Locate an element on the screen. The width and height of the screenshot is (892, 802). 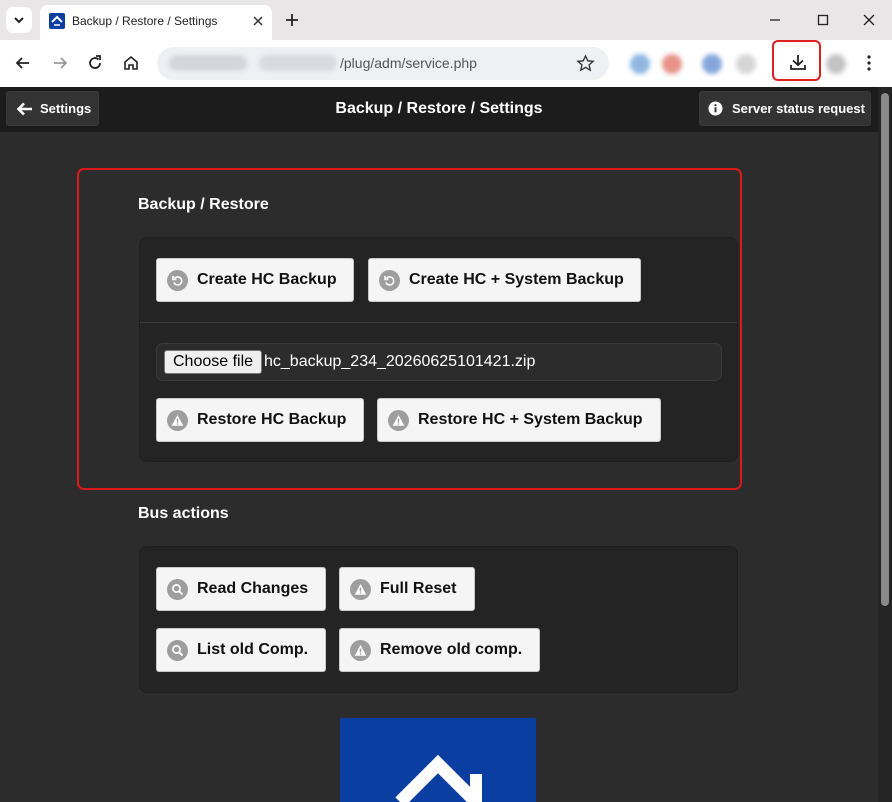
browser-menu-icon is located at coordinates (869, 63).